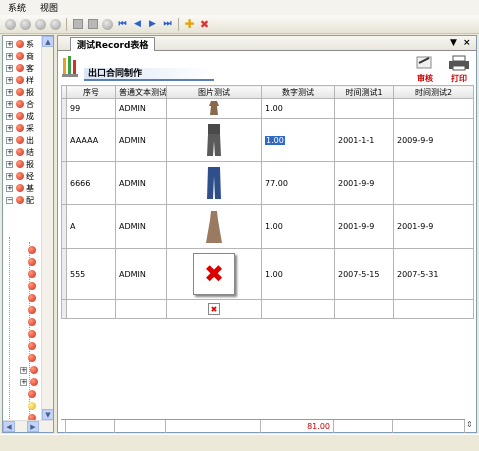  Describe the element at coordinates (18, 200) in the screenshot. I see `tree-item: − 配` at that location.